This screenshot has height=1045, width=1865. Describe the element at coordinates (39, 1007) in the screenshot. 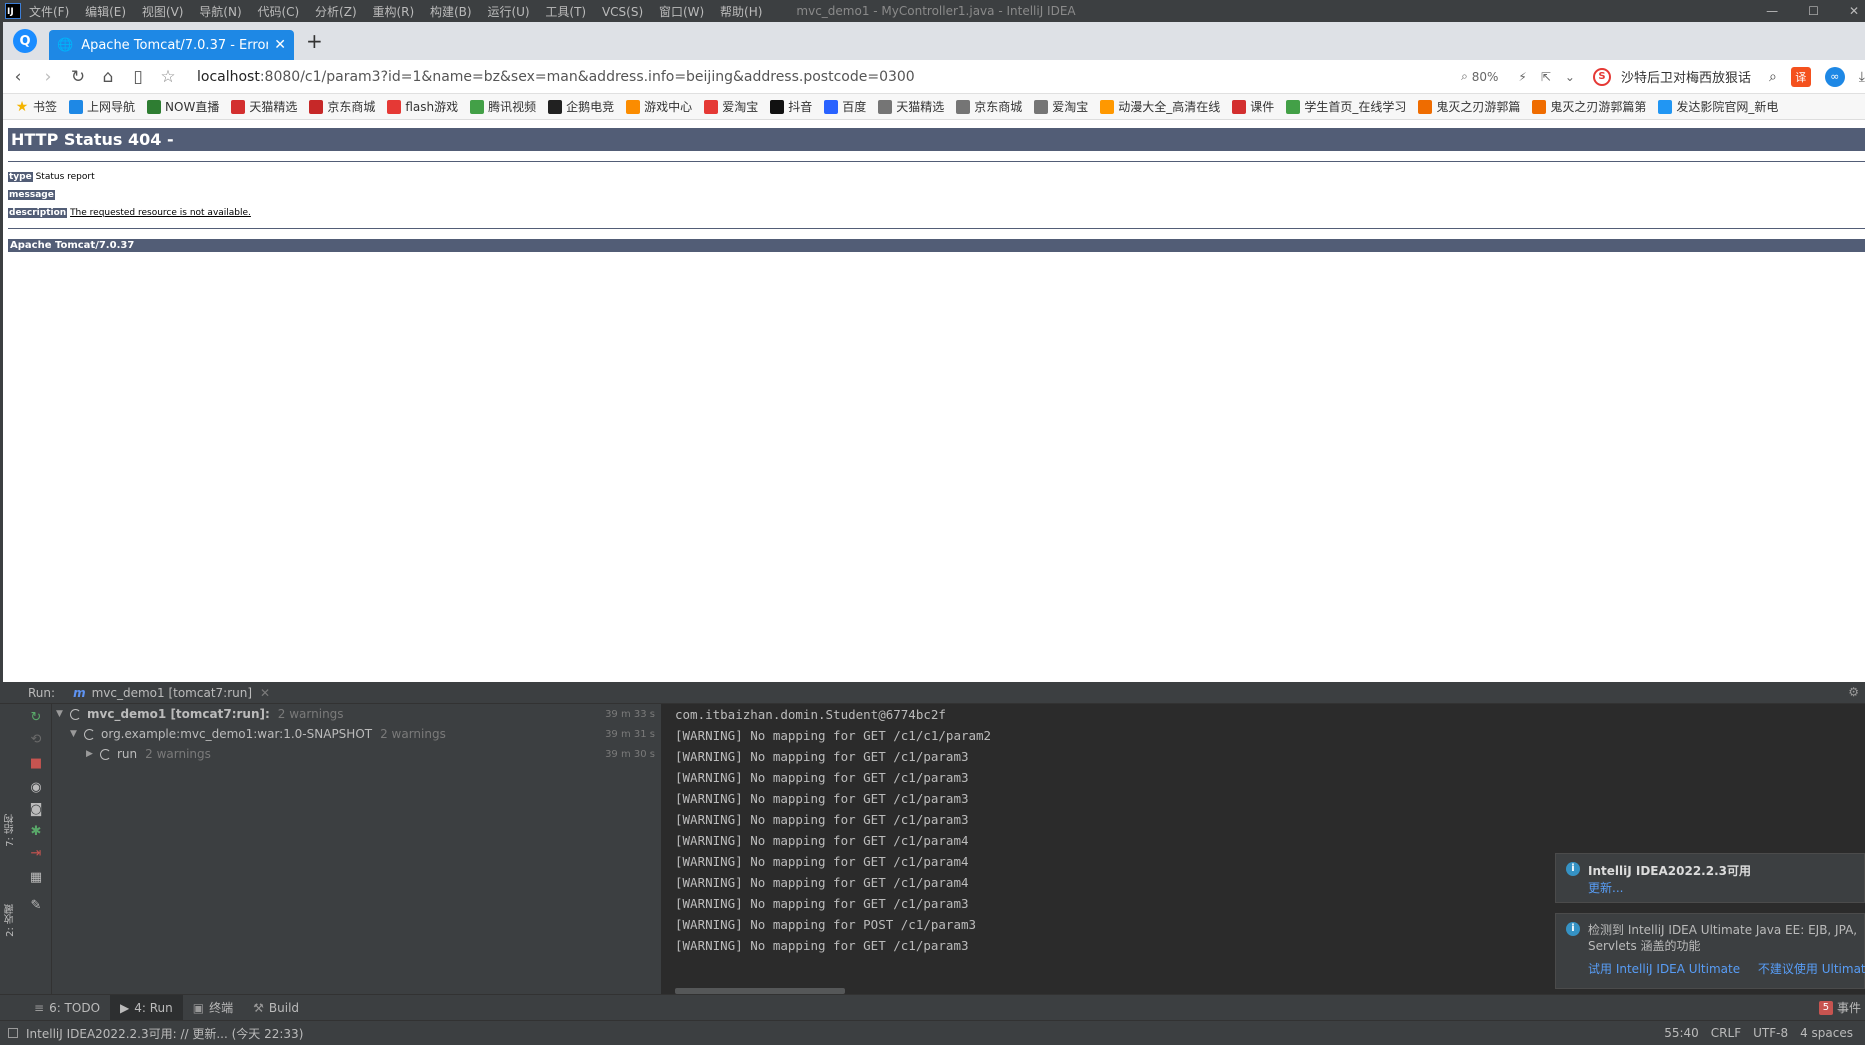

I see `todo-icon: ≡` at that location.